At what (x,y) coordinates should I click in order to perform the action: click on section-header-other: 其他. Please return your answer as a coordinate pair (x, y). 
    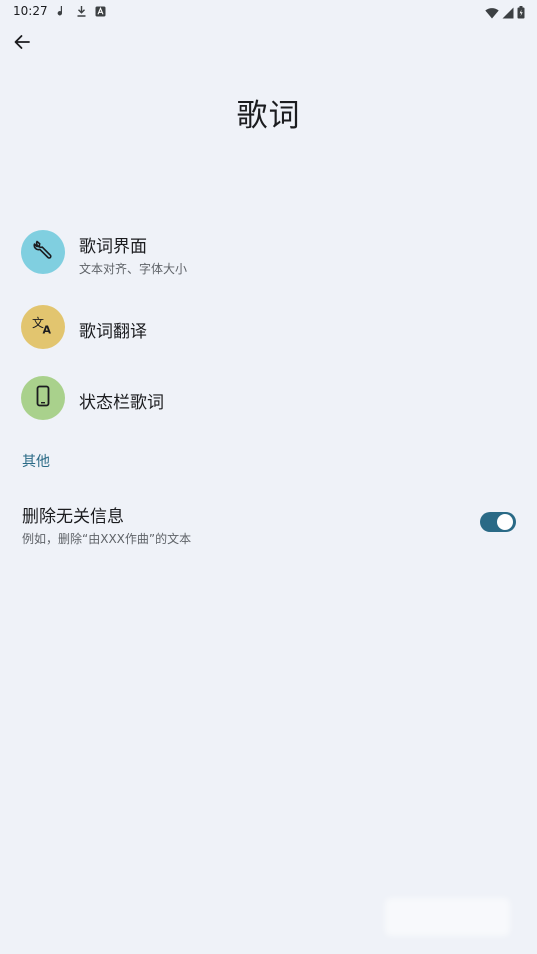
    Looking at the image, I should click on (36, 462).